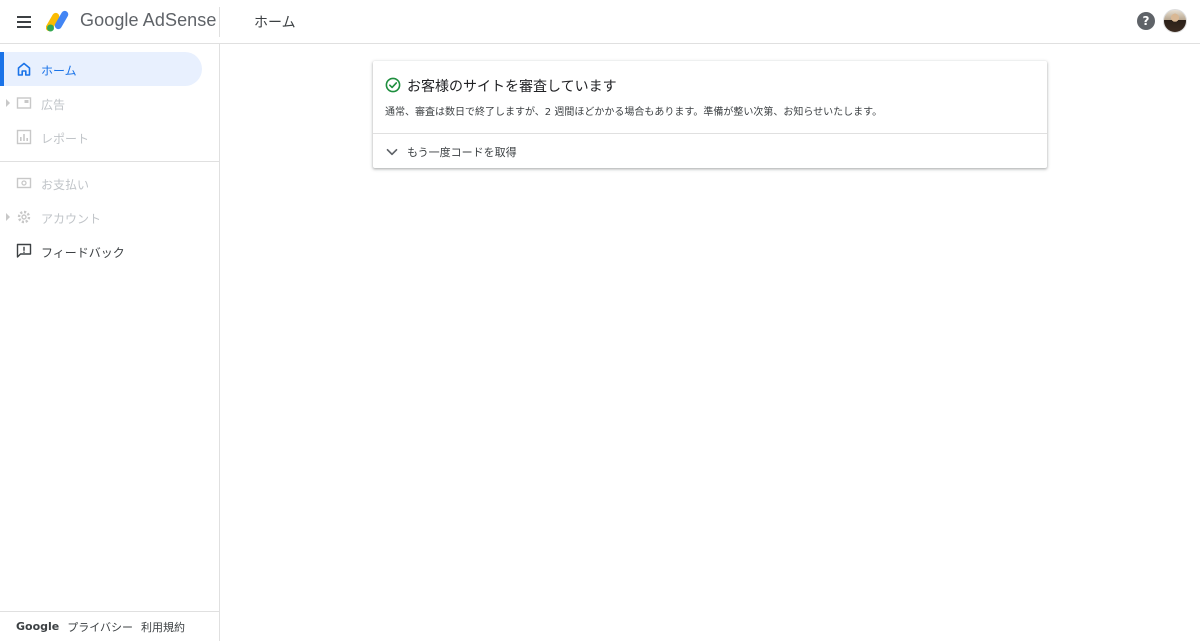  I want to click on top-app-bar: Google AdSense ホーム ?, so click(600, 22).